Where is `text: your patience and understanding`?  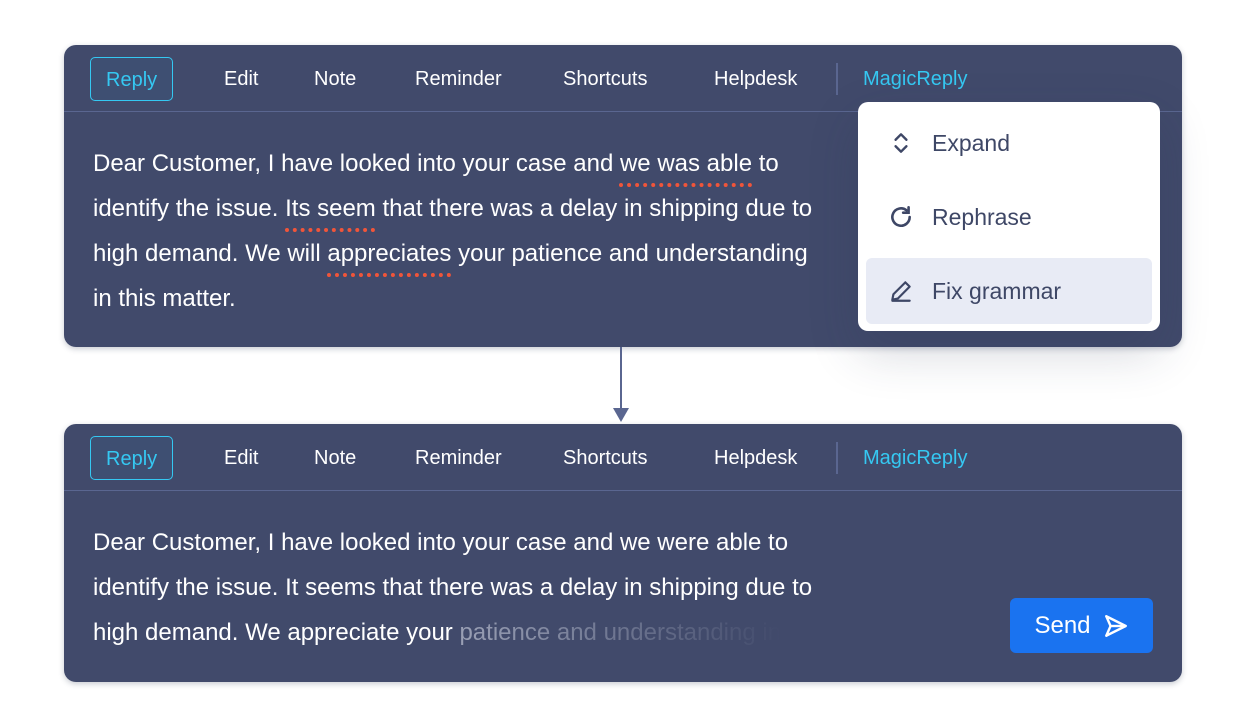 text: your patience and understanding is located at coordinates (629, 253).